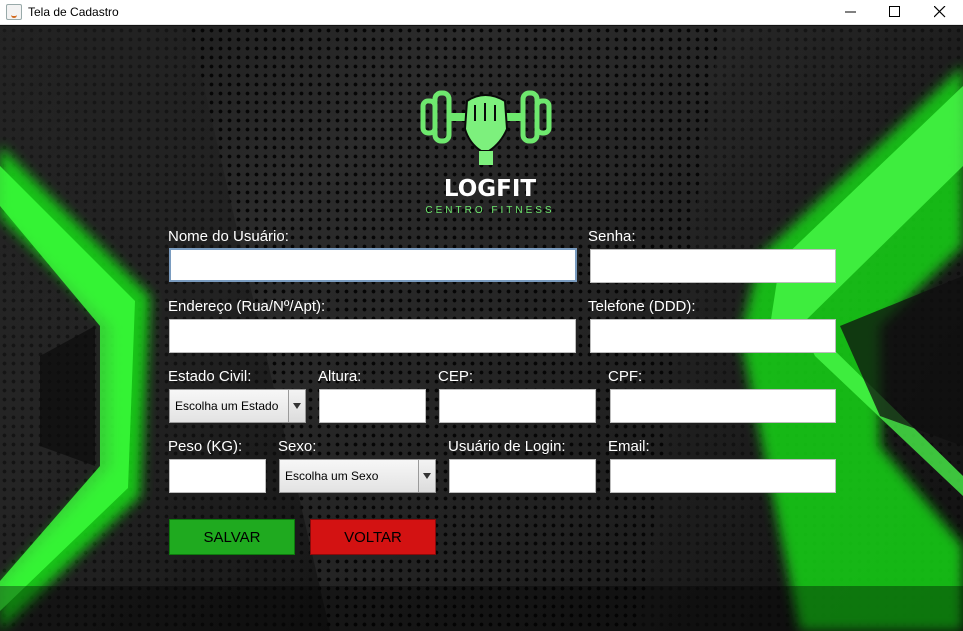 The image size is (963, 631). What do you see at coordinates (205, 446) in the screenshot?
I see `peso-label: Peso (KG):` at bounding box center [205, 446].